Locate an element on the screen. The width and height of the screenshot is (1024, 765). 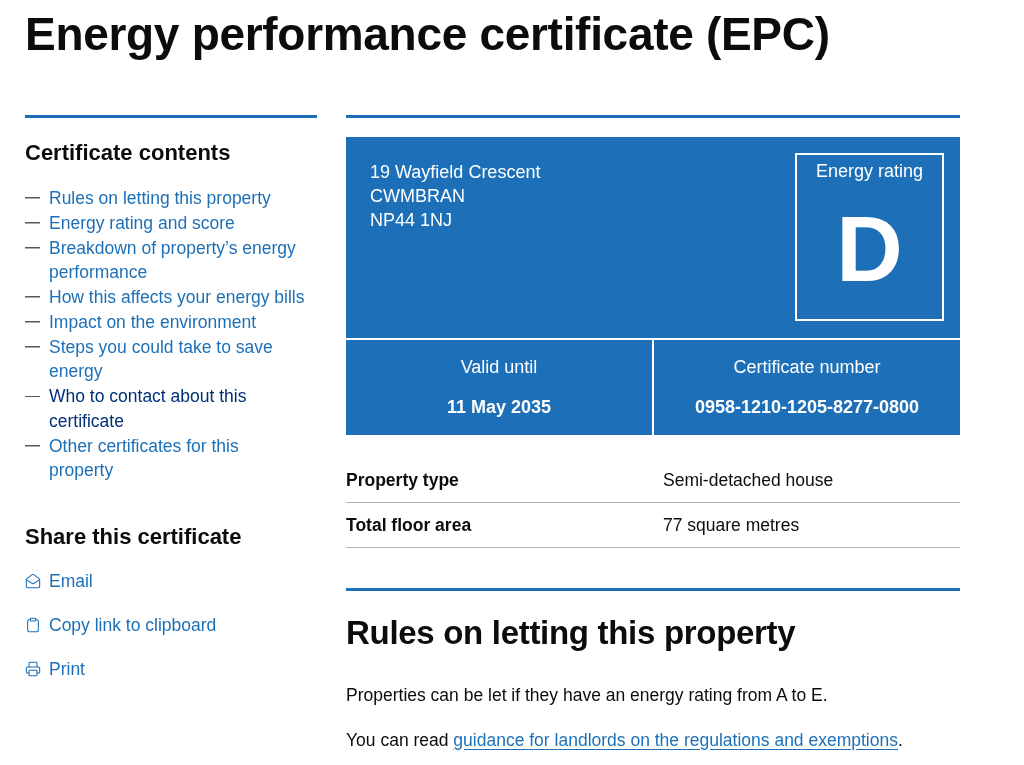
fact-label: Certificate number is located at coordinates (807, 367).